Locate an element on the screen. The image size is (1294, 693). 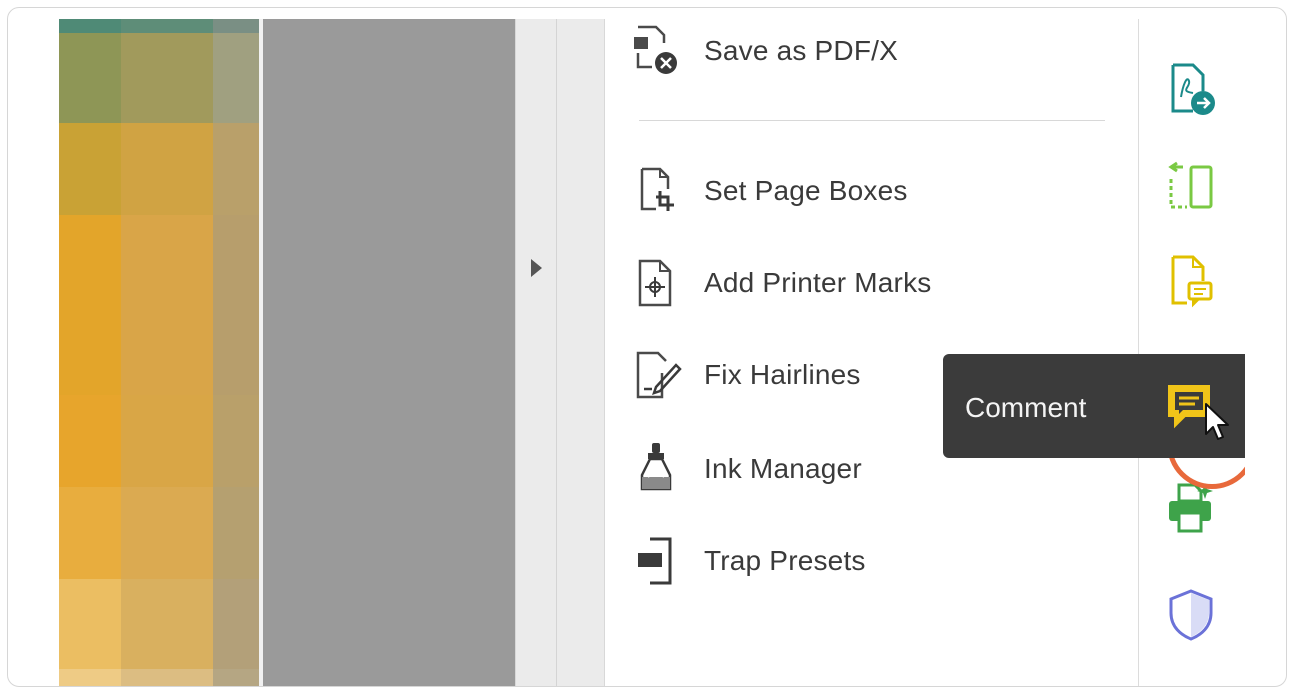
protect-shield-icon is located at coordinates (1191, 615).